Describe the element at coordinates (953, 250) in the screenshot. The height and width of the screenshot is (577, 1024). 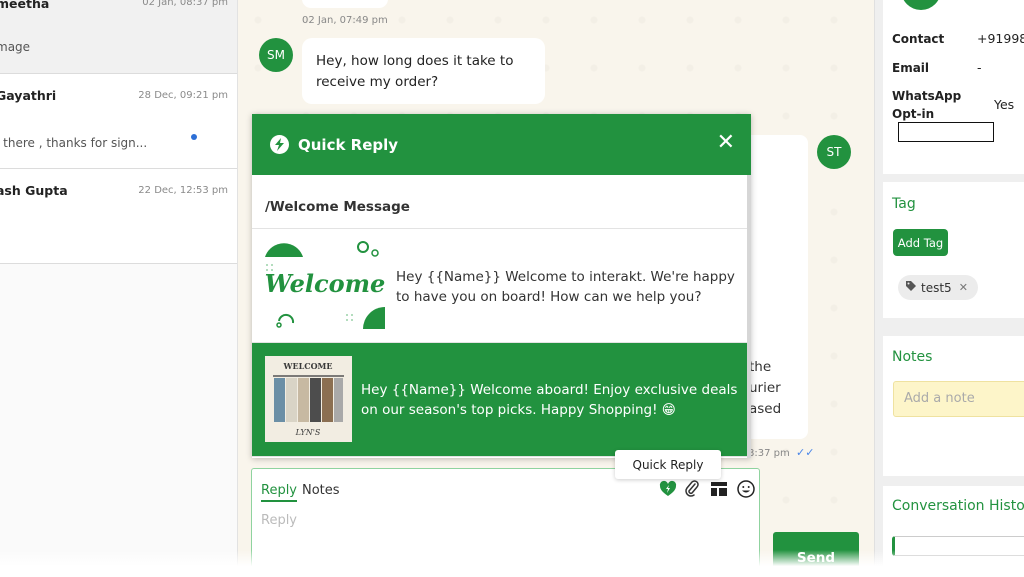
I see `tag-card: Tag Add Tag test5 ✕` at that location.